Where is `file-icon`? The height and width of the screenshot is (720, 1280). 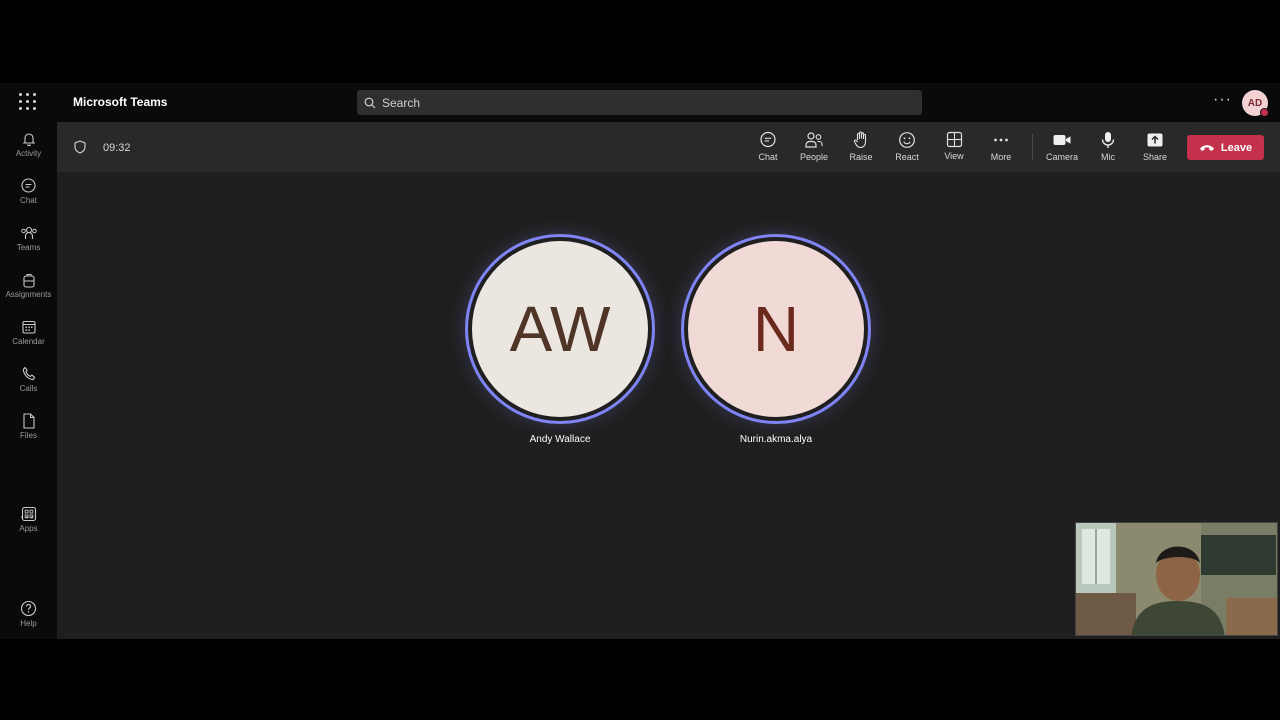 file-icon is located at coordinates (28, 421).